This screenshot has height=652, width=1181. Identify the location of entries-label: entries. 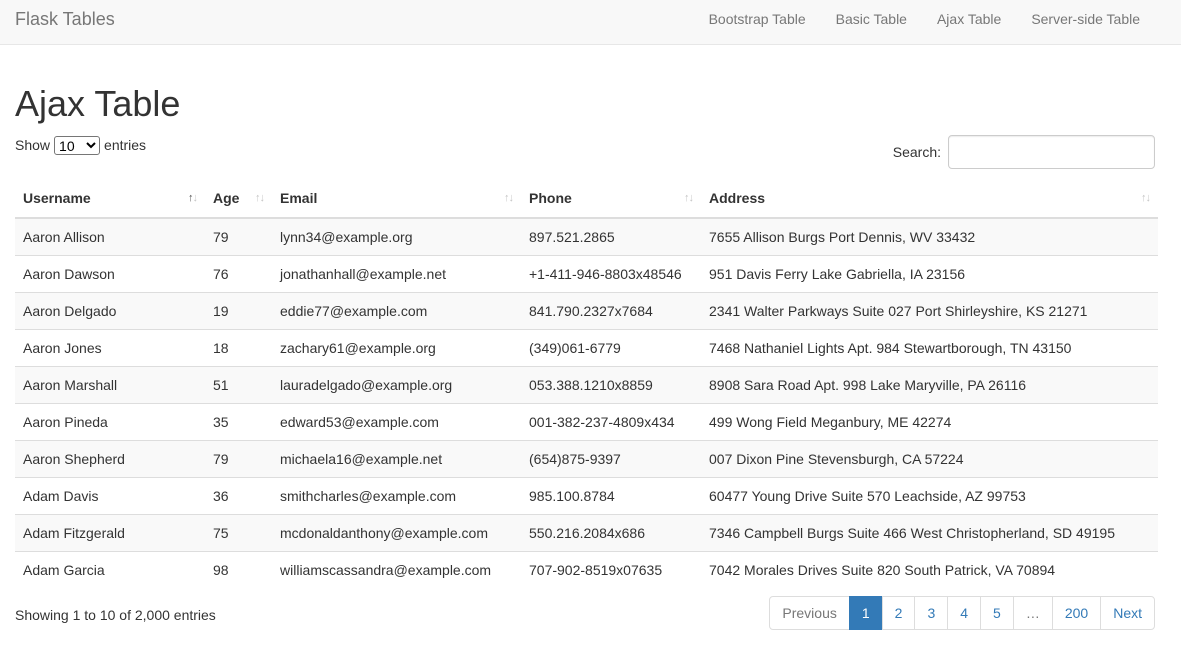
(125, 145).